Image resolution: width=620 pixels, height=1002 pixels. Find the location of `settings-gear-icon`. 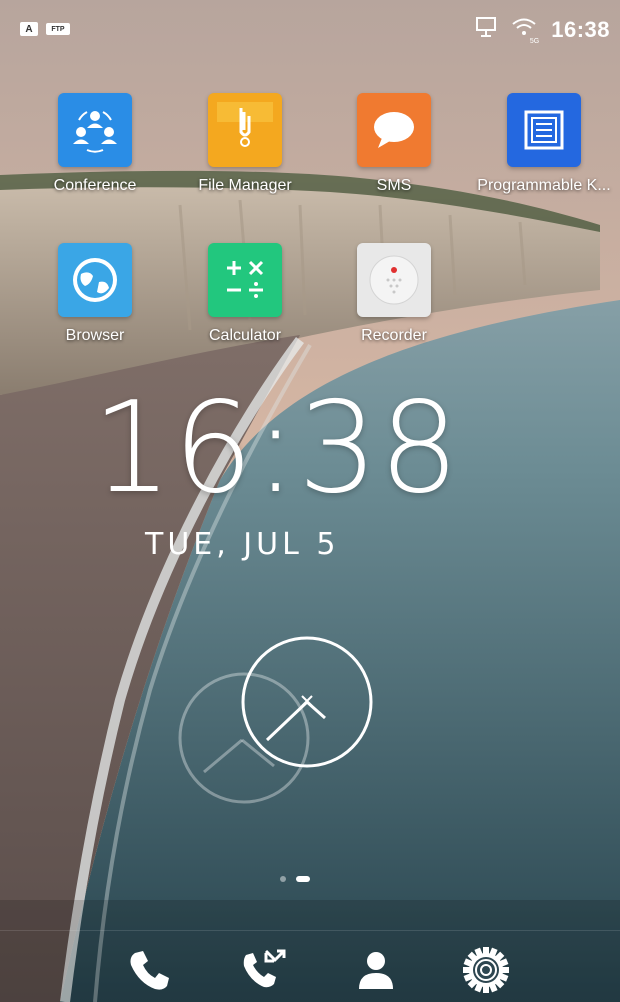

settings-gear-icon is located at coordinates (486, 970).